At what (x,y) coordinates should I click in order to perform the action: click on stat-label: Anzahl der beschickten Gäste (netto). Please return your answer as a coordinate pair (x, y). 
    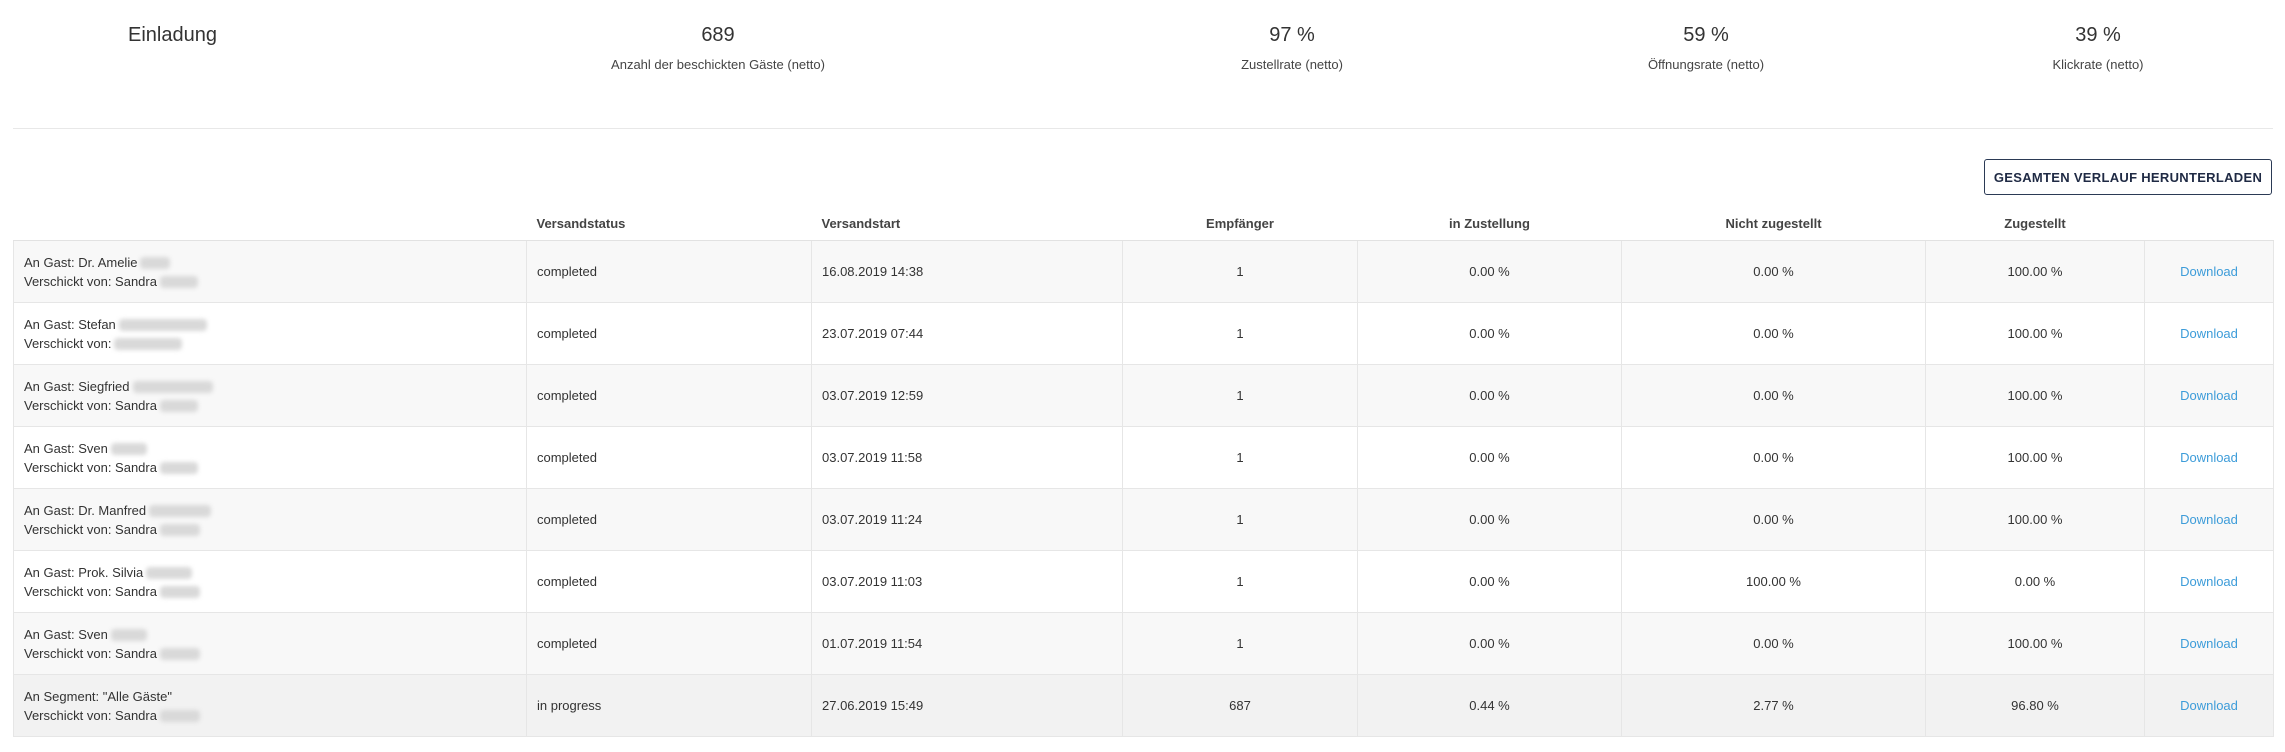
    Looking at the image, I should click on (718, 64).